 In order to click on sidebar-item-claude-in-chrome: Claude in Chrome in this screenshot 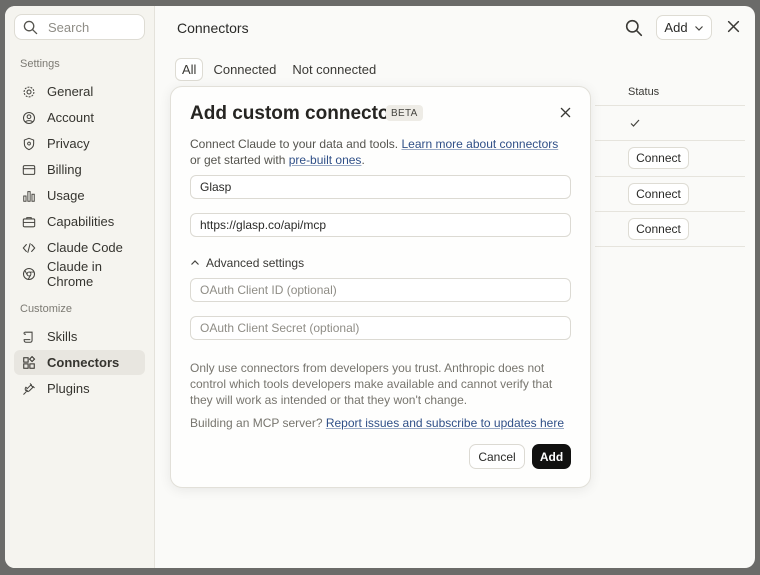, I will do `click(79, 273)`.